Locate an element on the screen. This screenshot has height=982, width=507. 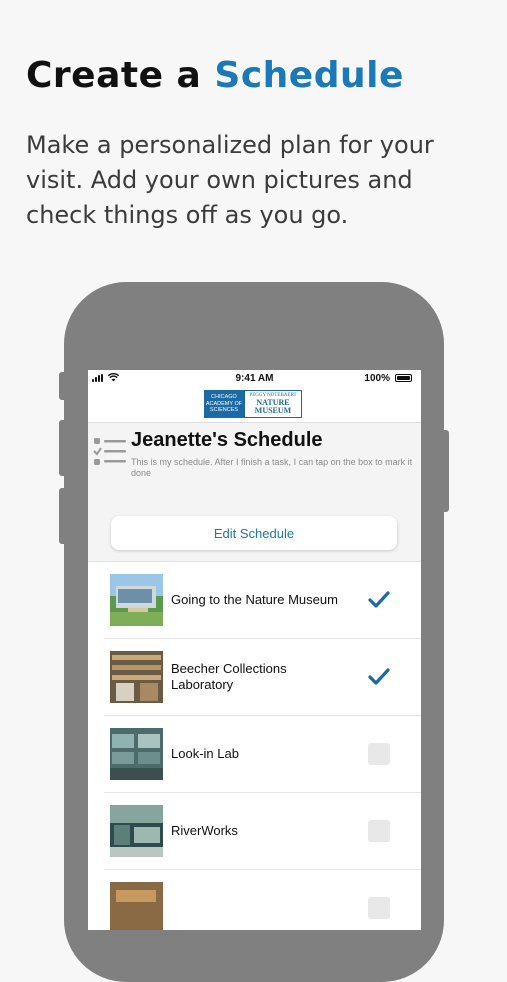
schedule-item-label: Going to the Nature Museum is located at coordinates (254, 599).